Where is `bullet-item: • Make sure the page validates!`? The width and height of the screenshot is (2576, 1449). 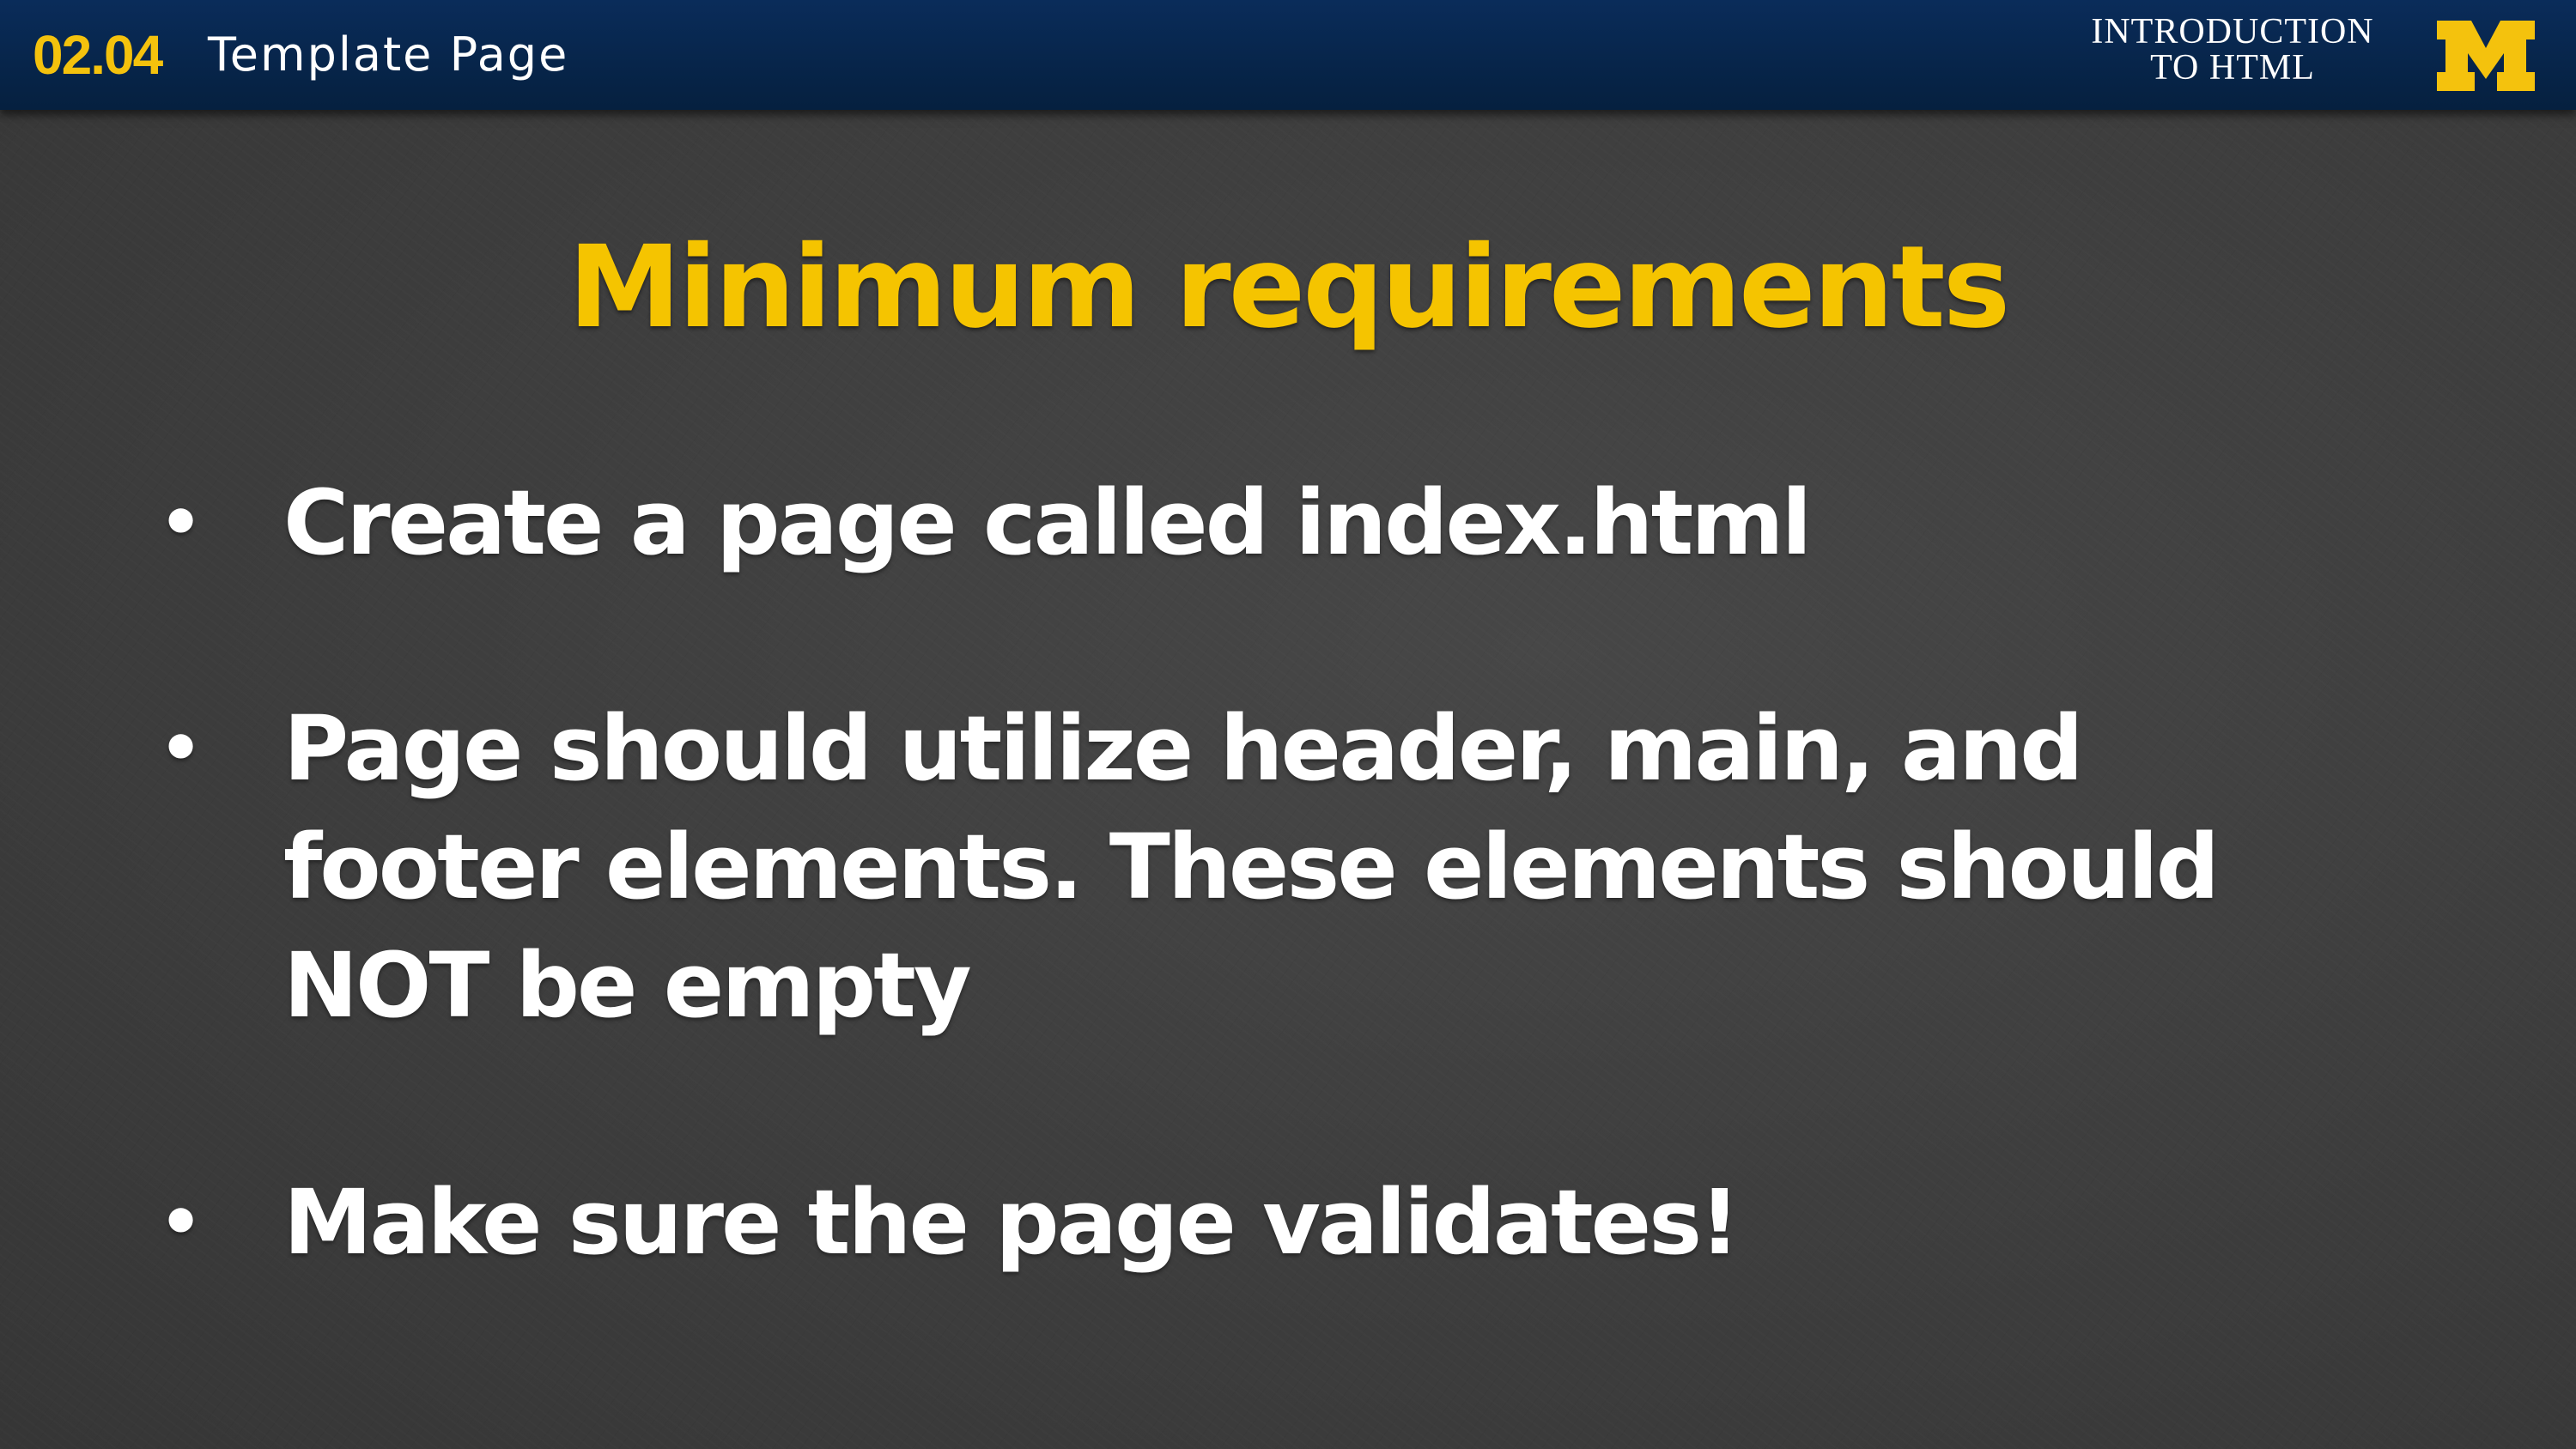
bullet-item: • Make sure the page validates! is located at coordinates (1243, 1222).